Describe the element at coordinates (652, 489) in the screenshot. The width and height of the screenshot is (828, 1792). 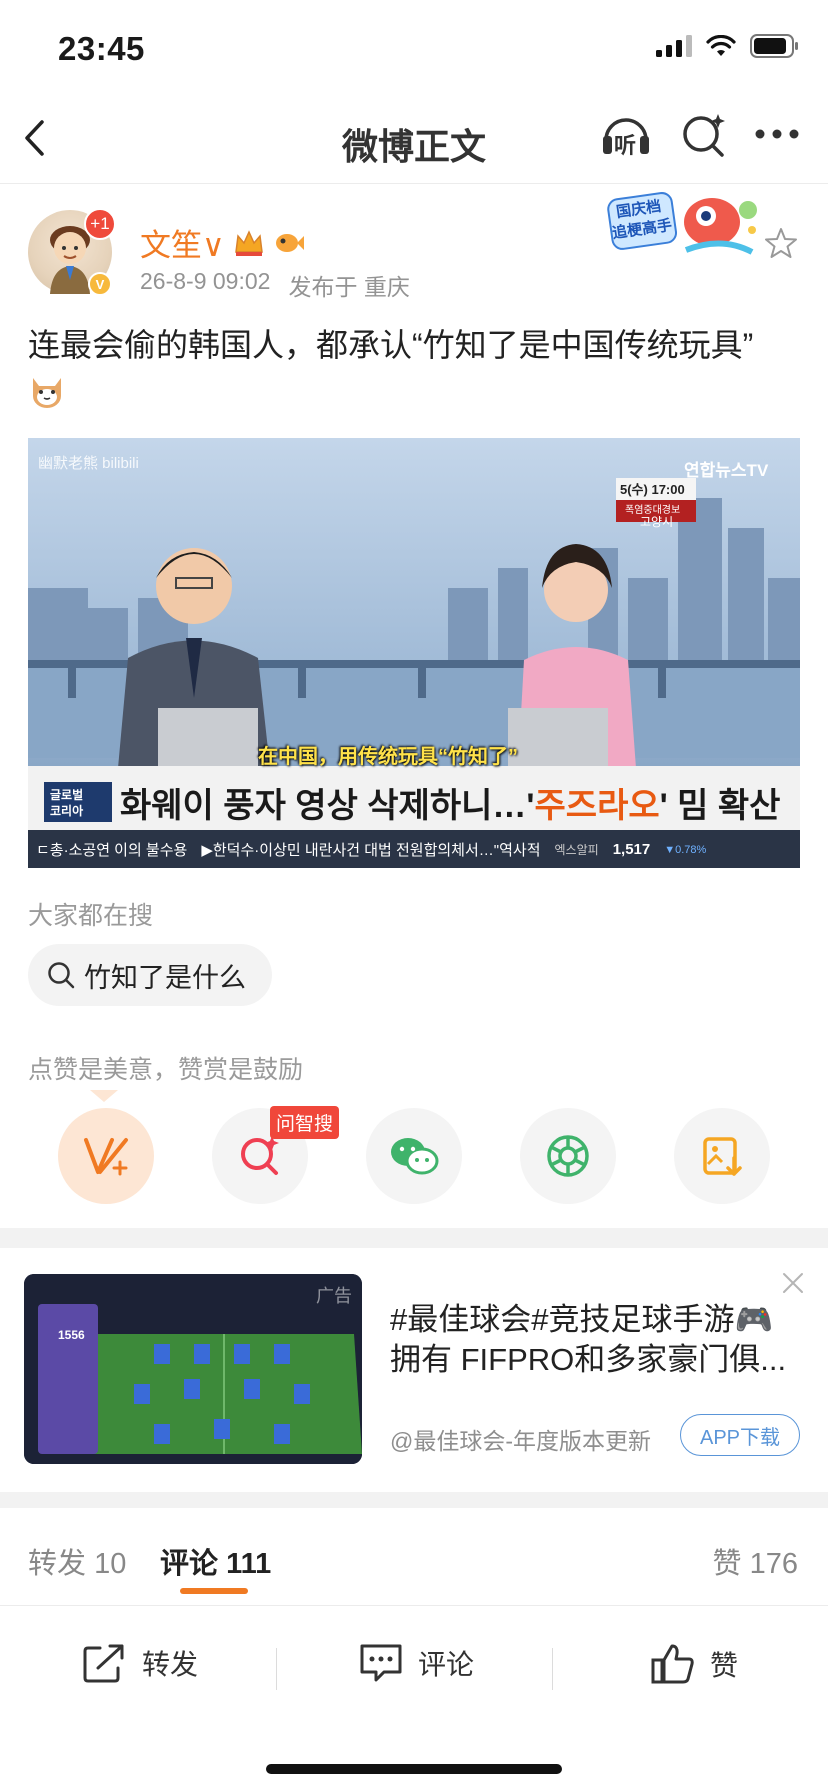
I see `broadcast-time: 5(수) 17:00` at that location.